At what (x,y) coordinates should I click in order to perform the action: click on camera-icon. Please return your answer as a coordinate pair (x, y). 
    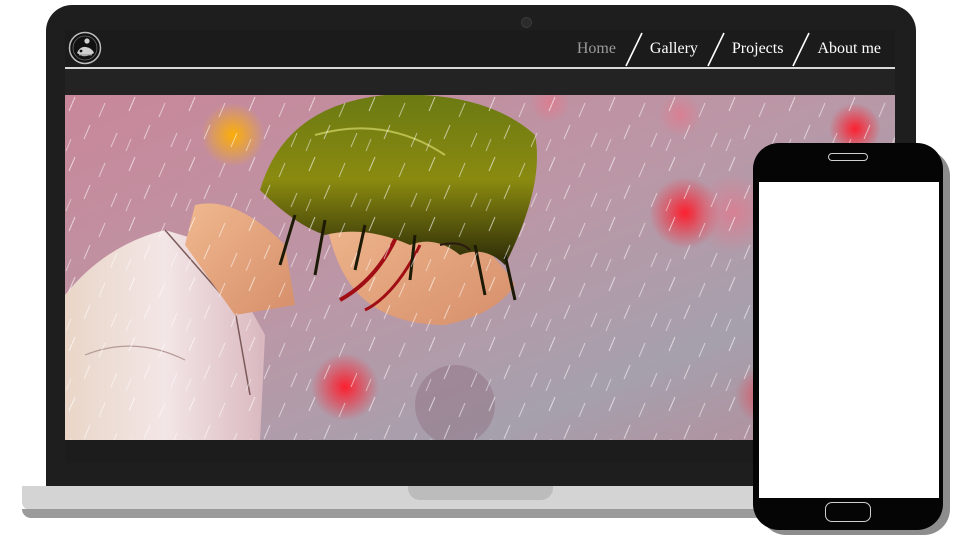
    Looking at the image, I should click on (526, 22).